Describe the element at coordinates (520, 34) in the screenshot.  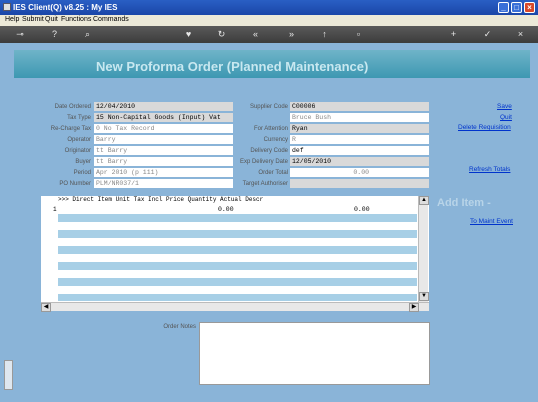
I see `close-icon: ×` at that location.